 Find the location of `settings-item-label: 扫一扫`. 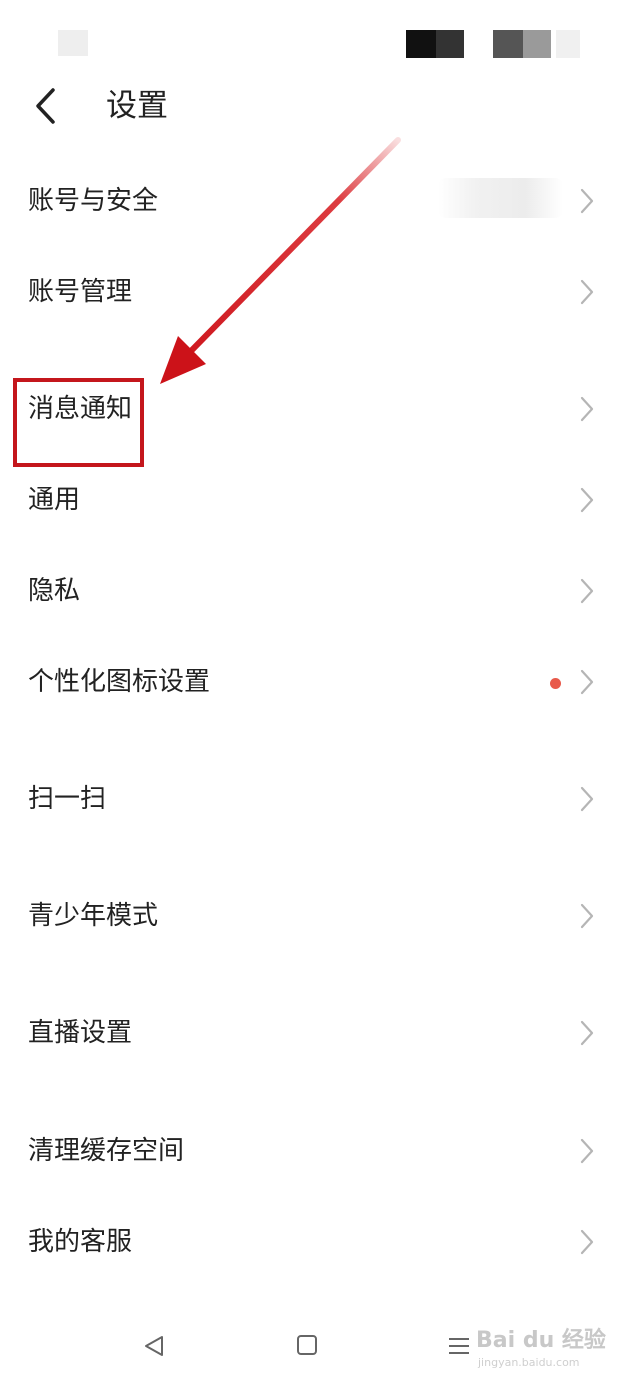

settings-item-label: 扫一扫 is located at coordinates (67, 799).